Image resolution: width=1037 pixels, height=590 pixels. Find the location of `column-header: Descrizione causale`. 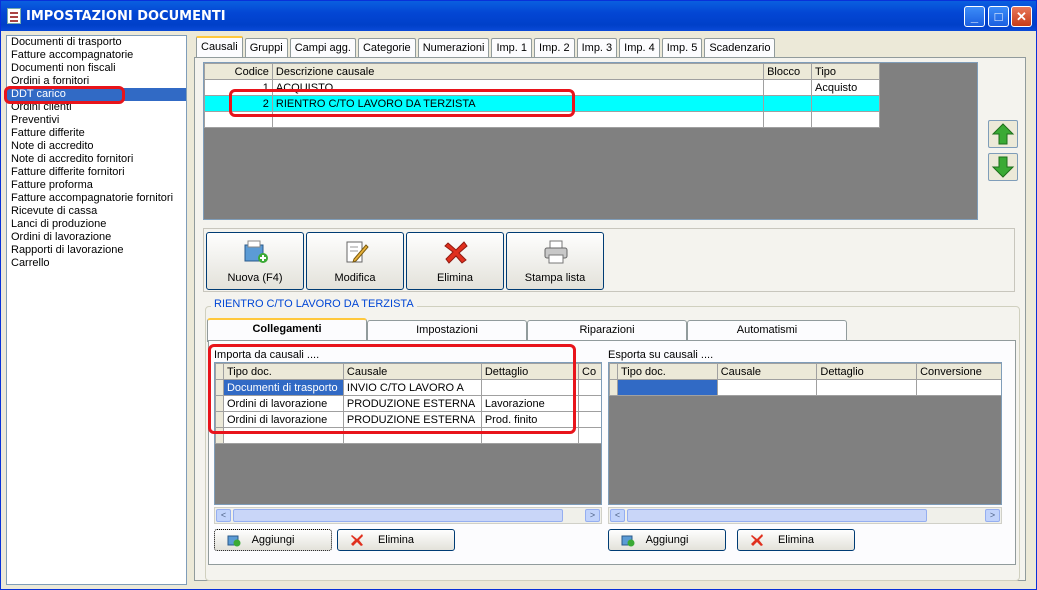

column-header: Descrizione causale is located at coordinates (518, 71).